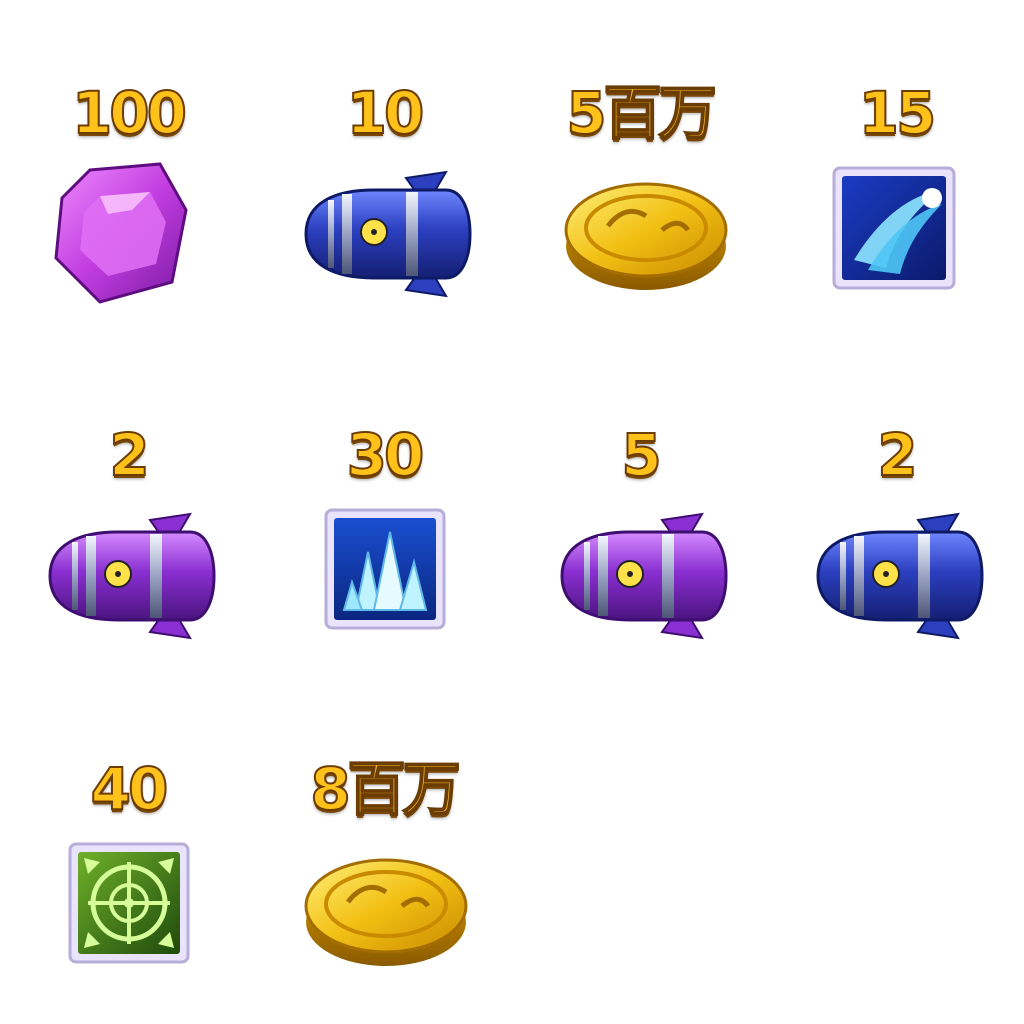  I want to click on reward-quantity: 100, so click(129, 113).